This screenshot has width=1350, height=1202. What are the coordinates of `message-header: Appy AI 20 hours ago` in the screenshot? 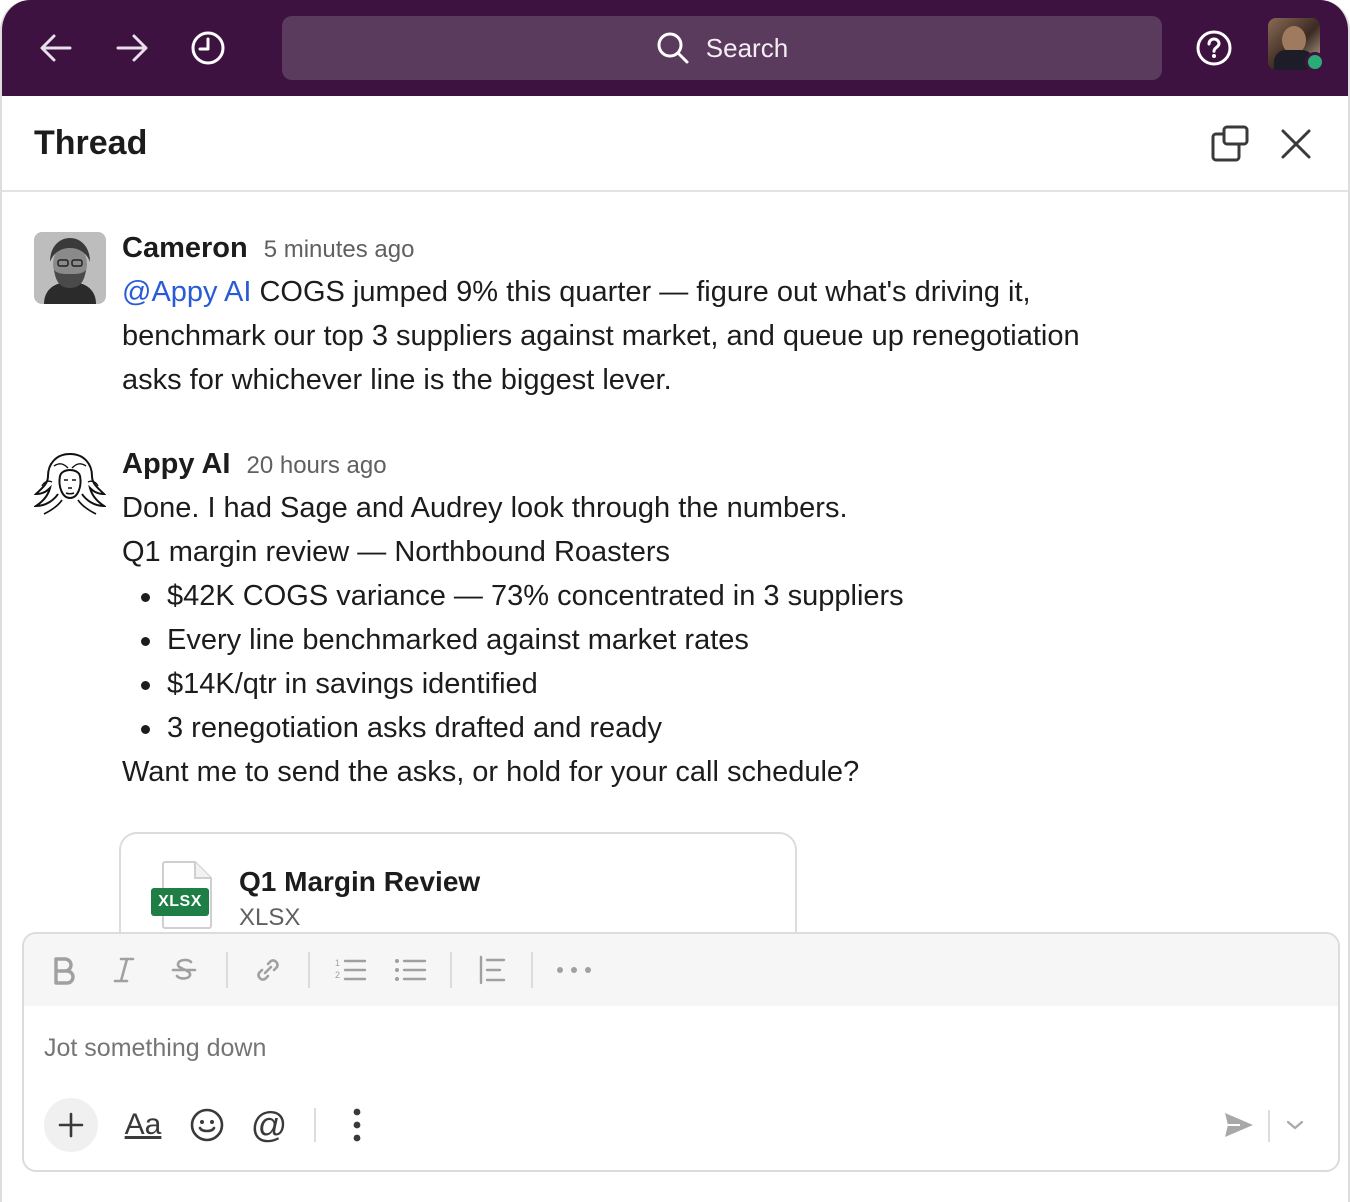 It's located at (622, 464).